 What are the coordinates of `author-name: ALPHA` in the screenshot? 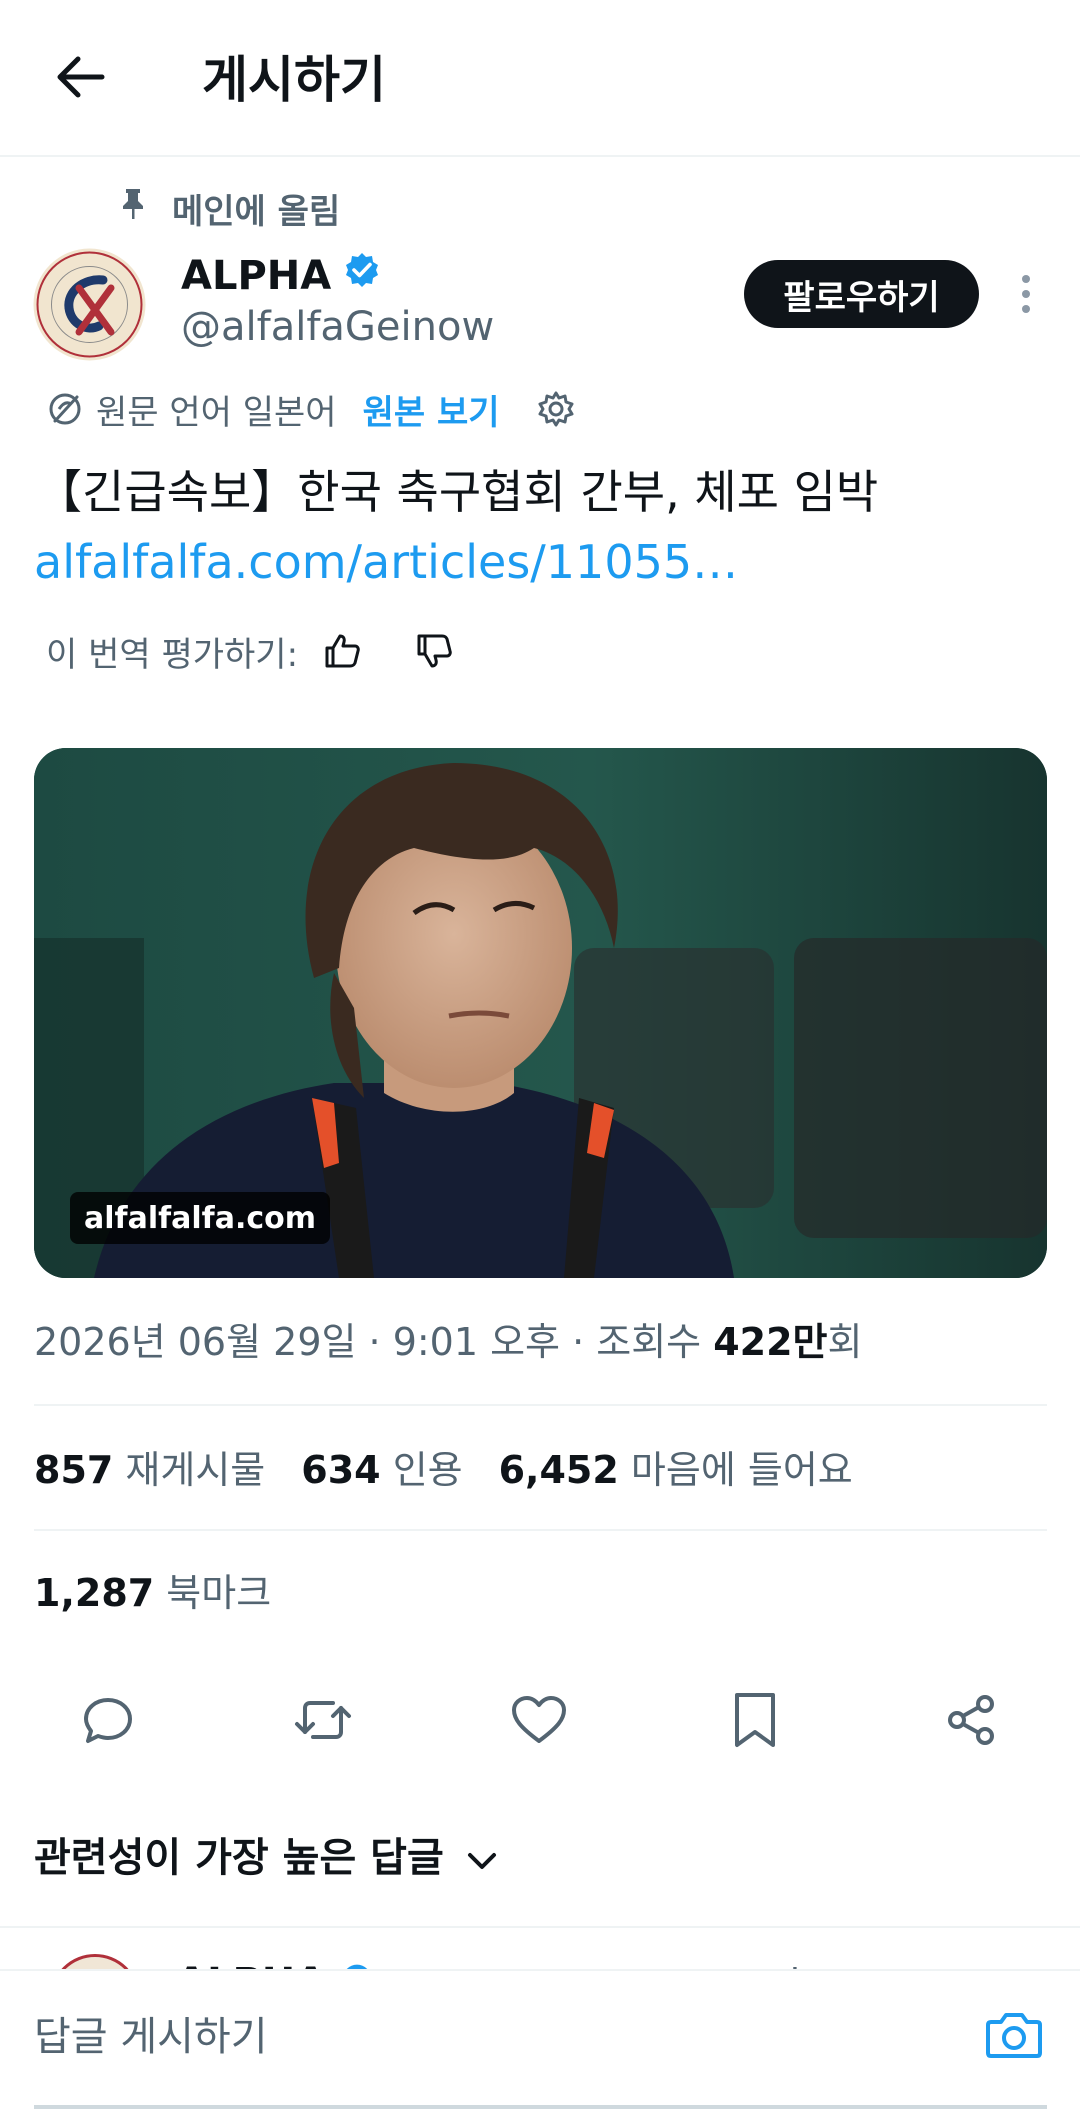 It's located at (256, 276).